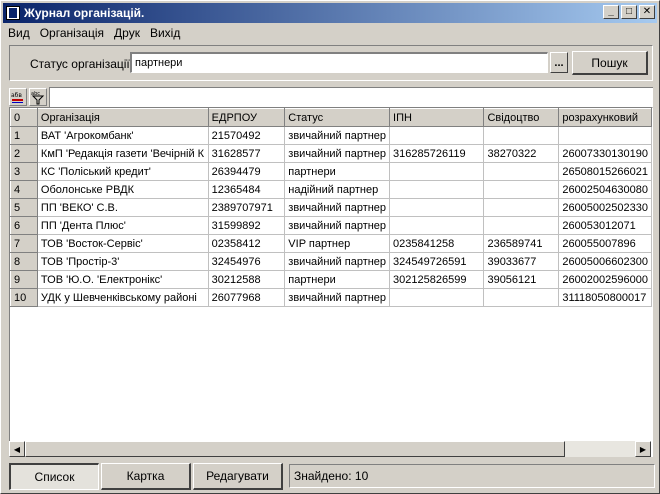 This screenshot has width=660, height=494. What do you see at coordinates (54, 476) in the screenshot?
I see `list-button: Список` at bounding box center [54, 476].